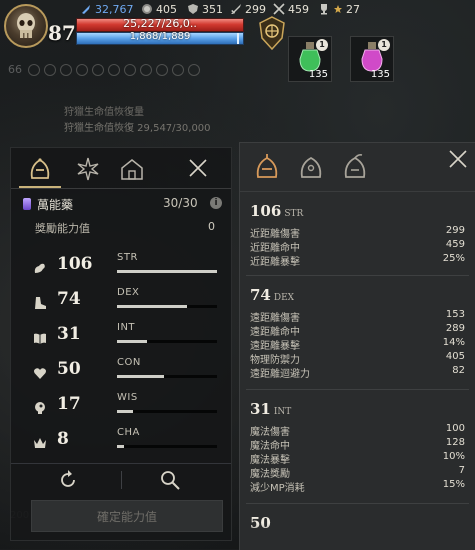 This screenshot has width=475, height=550. I want to click on detail-row: 魔法暴擊 10%, so click(357, 458).